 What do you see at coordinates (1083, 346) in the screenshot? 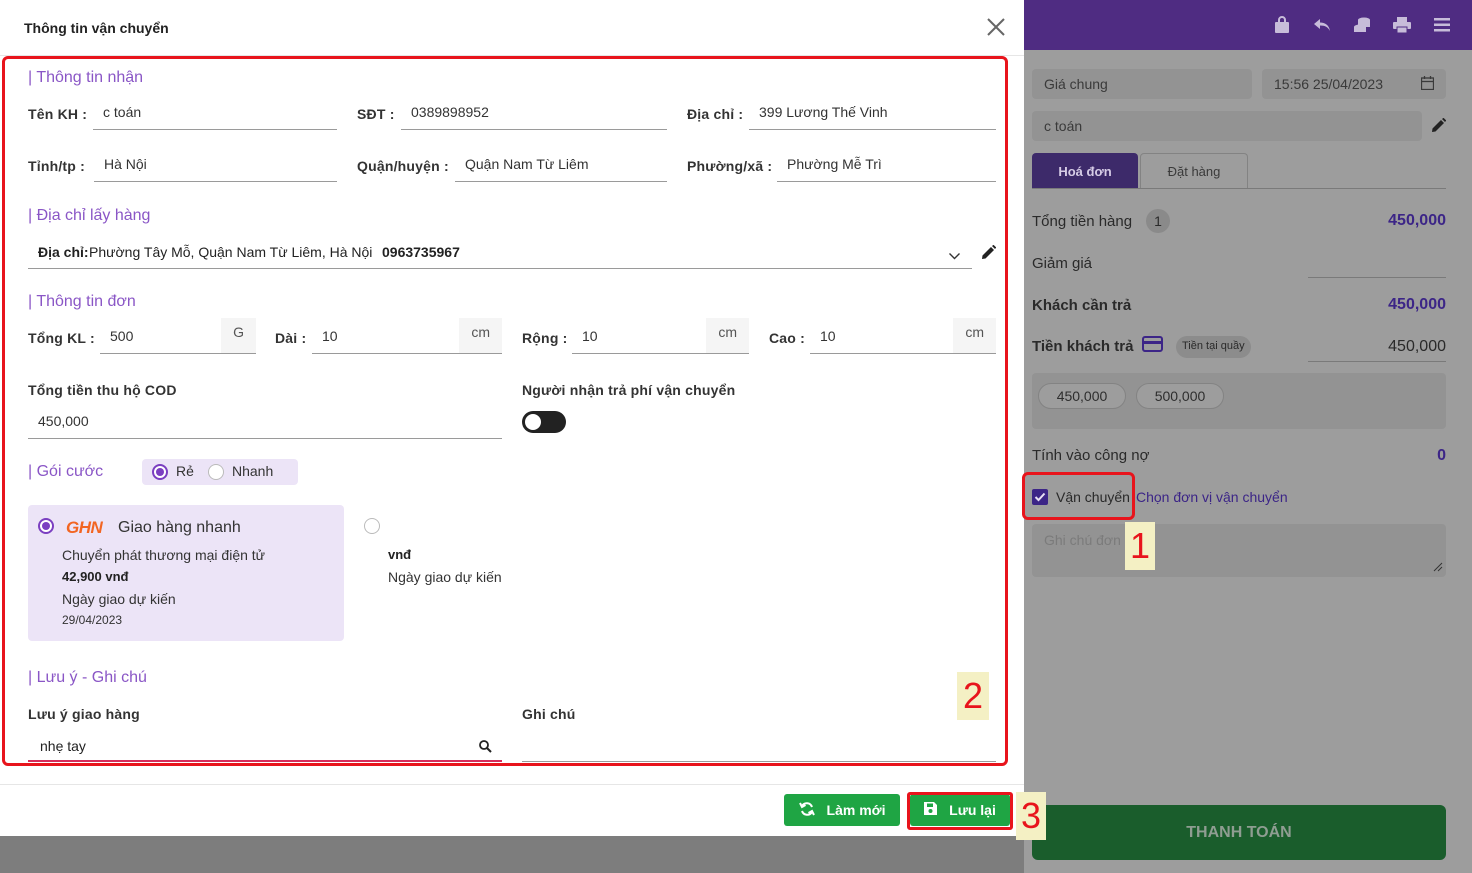
I see `customer-paid-label: Tiền khách trả` at bounding box center [1083, 346].